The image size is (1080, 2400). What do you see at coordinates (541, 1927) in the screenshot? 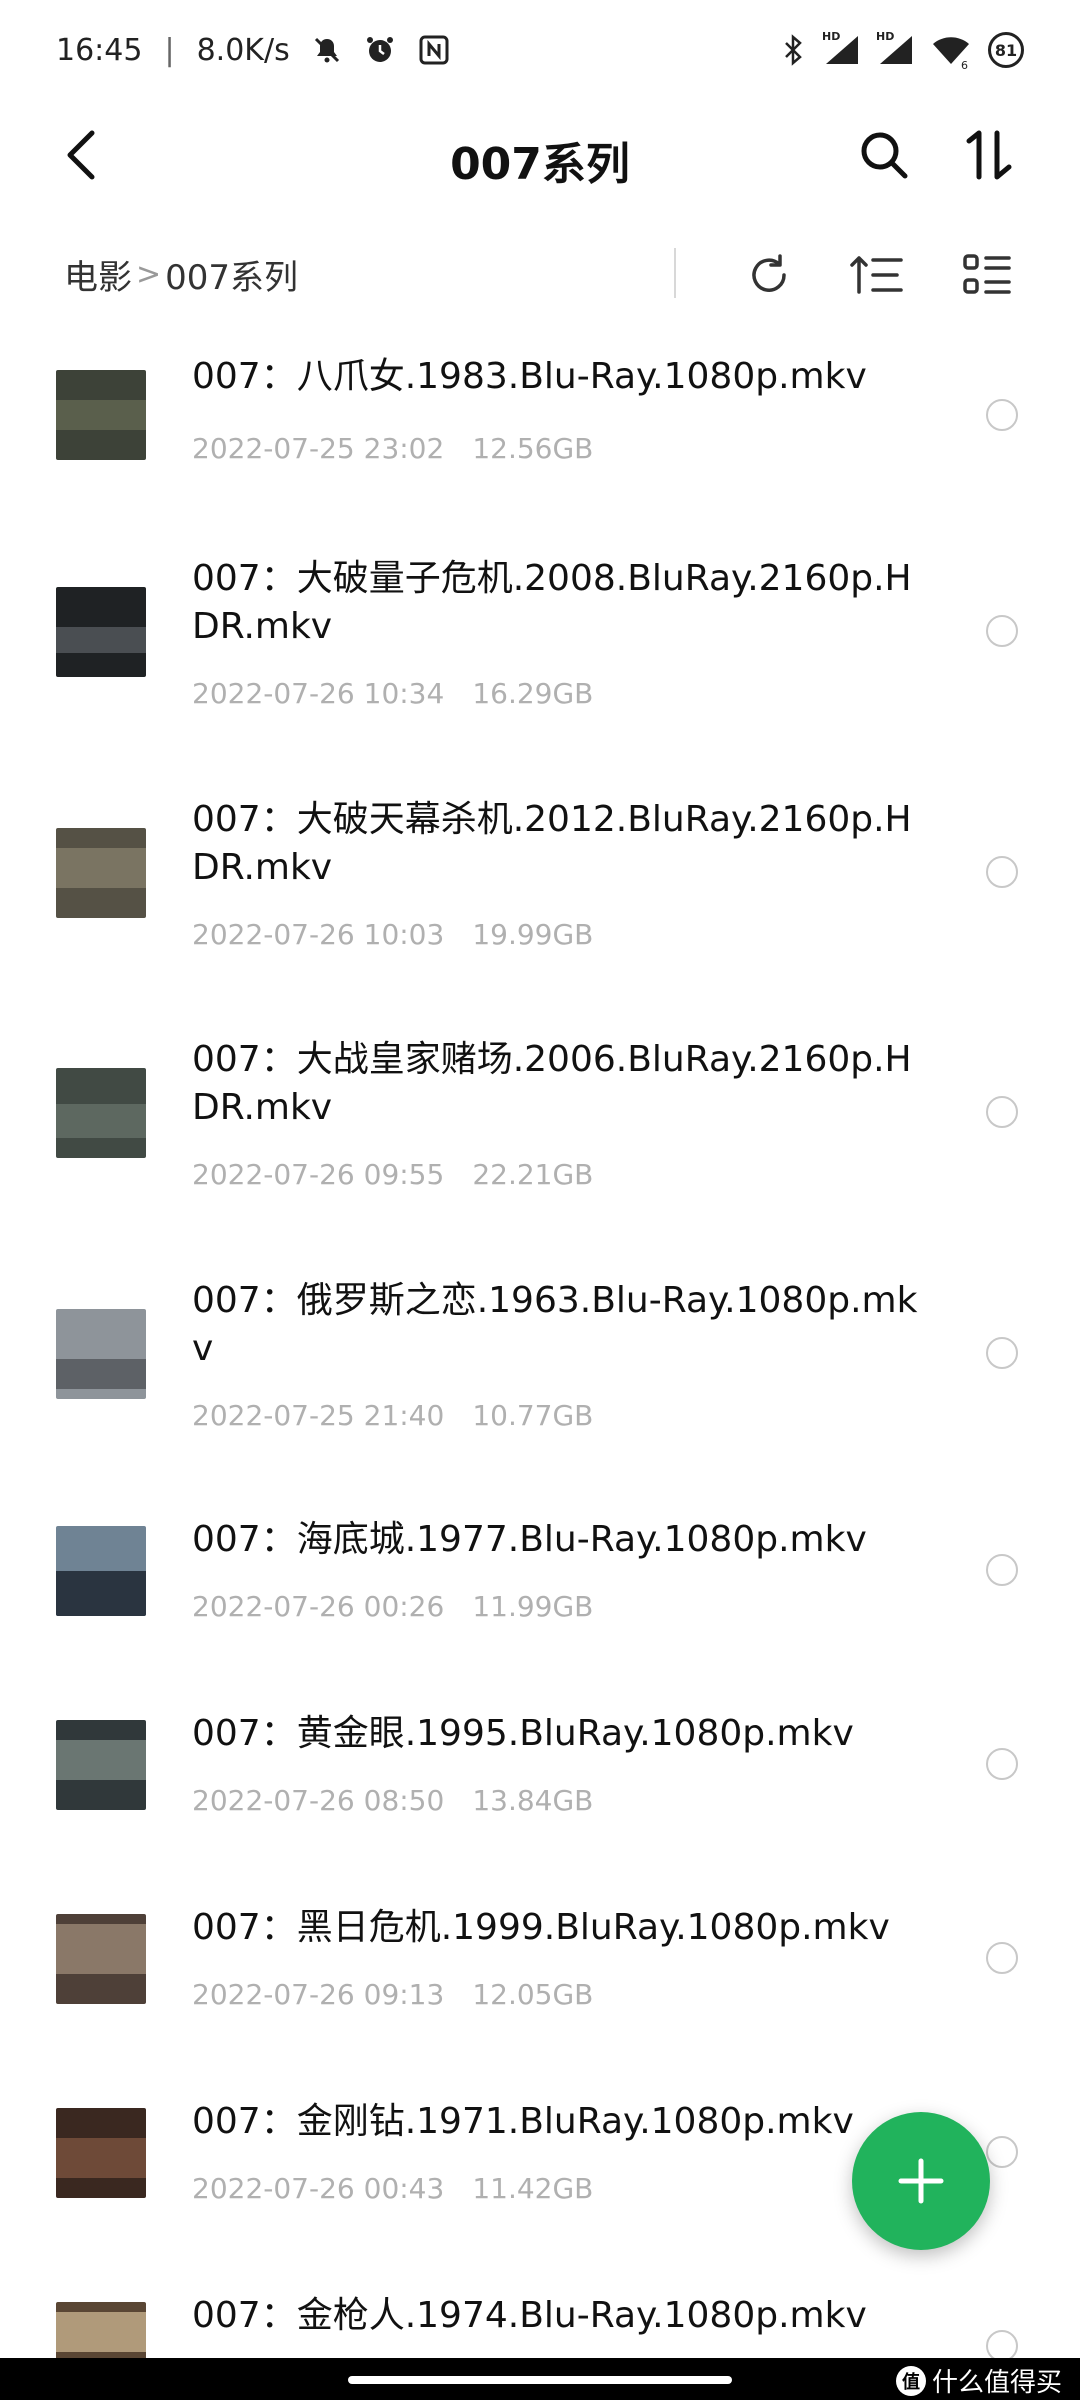
I see `file-name: 007：黑日危机.1999.BluRay.1080p.mkv` at bounding box center [541, 1927].